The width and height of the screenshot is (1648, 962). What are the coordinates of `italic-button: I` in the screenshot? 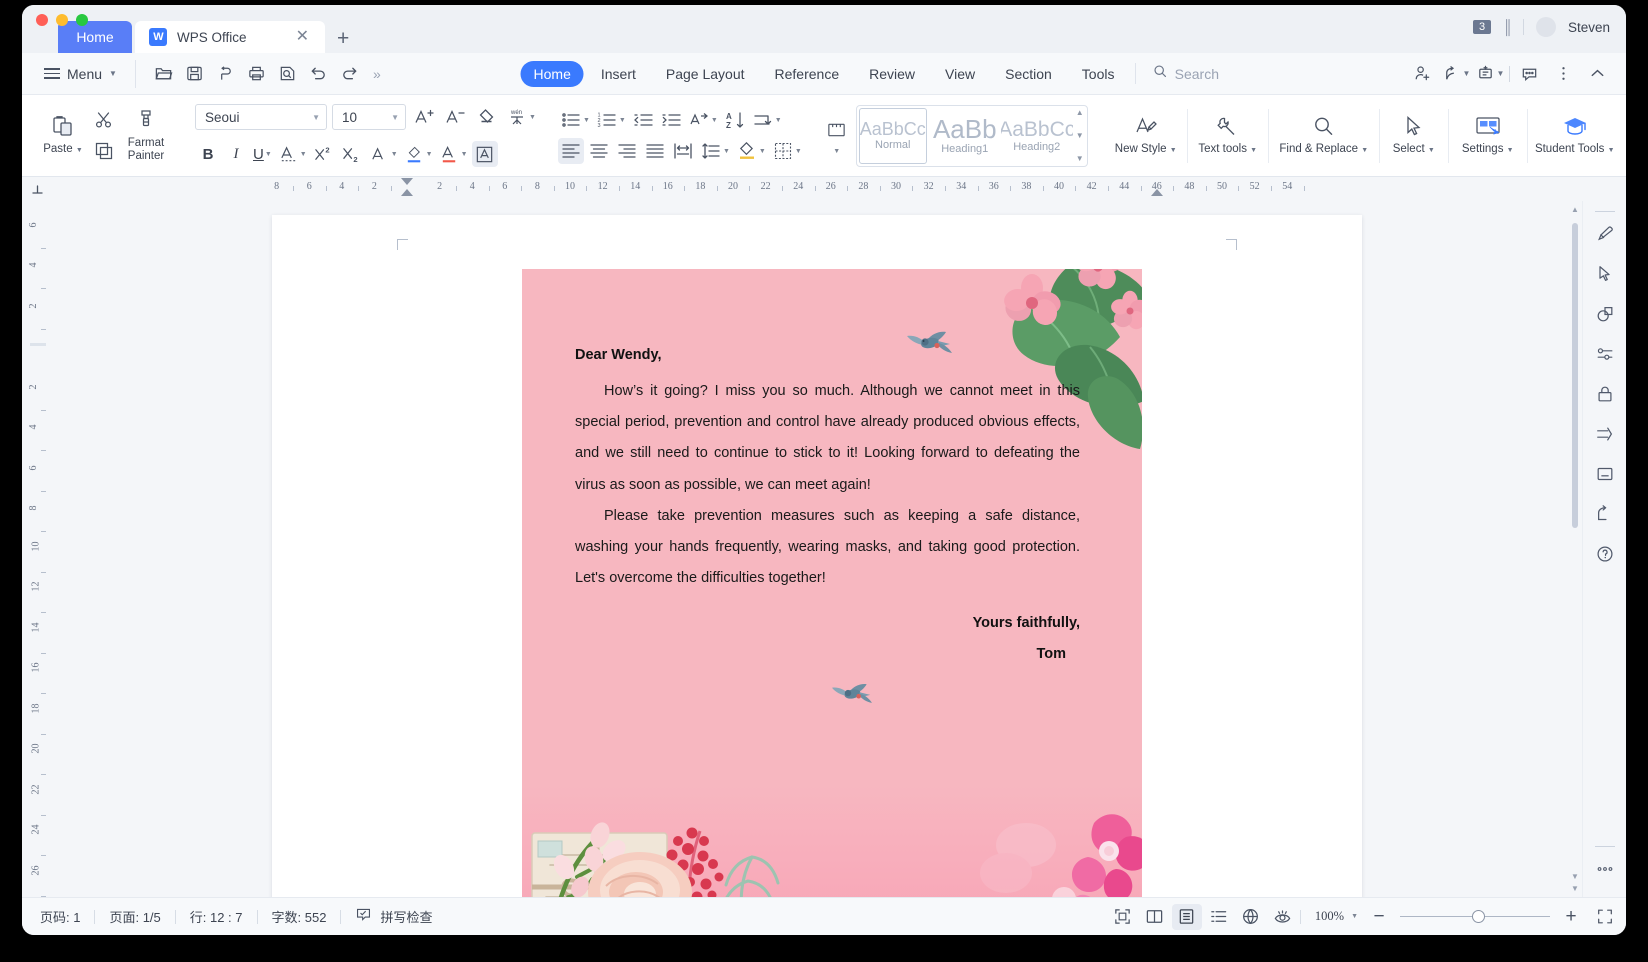 It's located at (236, 154).